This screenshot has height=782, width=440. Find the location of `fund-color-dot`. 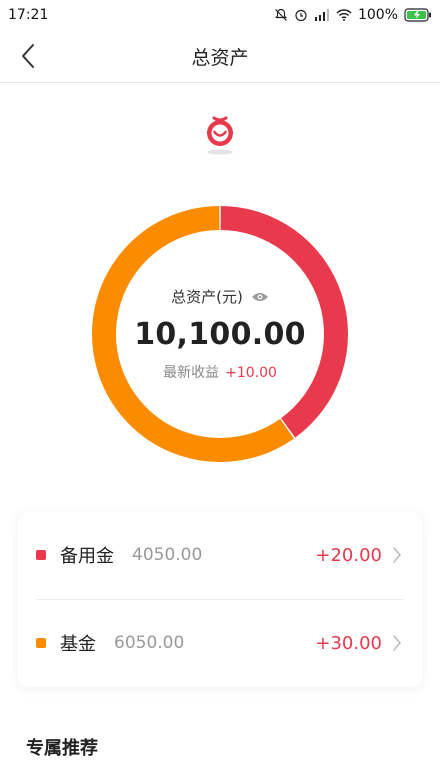

fund-color-dot is located at coordinates (41, 643).